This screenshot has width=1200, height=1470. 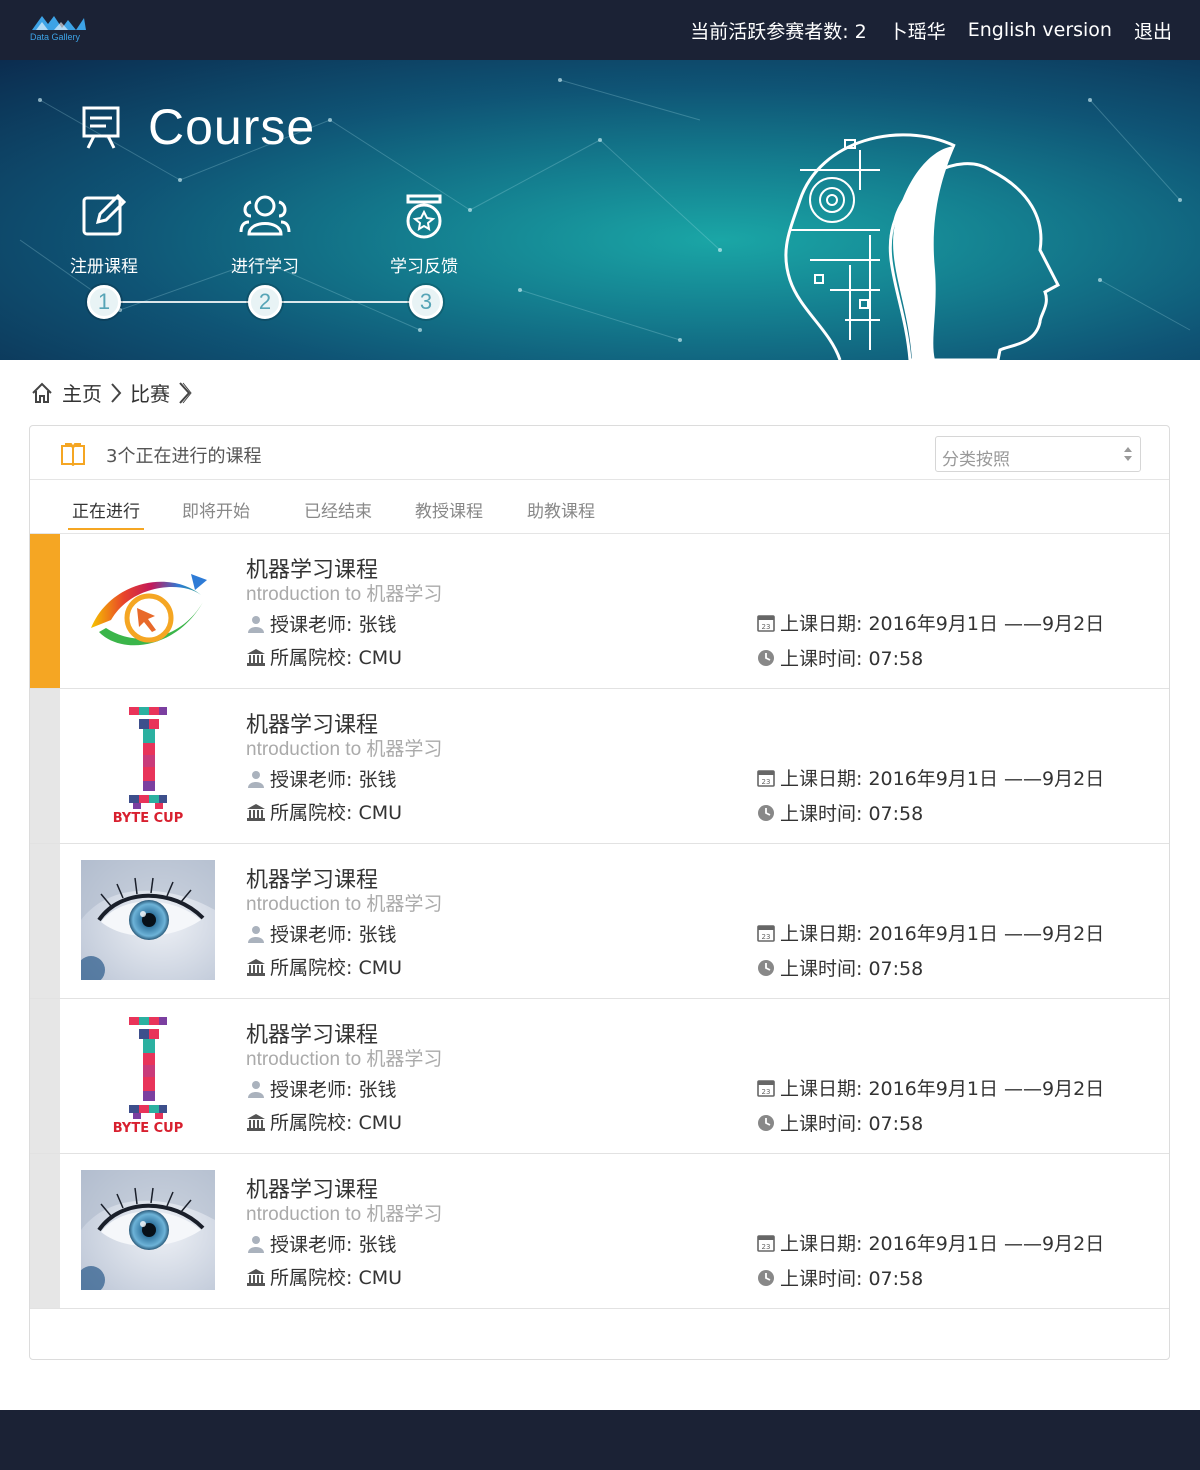 What do you see at coordinates (184, 456) in the screenshot?
I see `panel-title: 3个正在进行的课程` at bounding box center [184, 456].